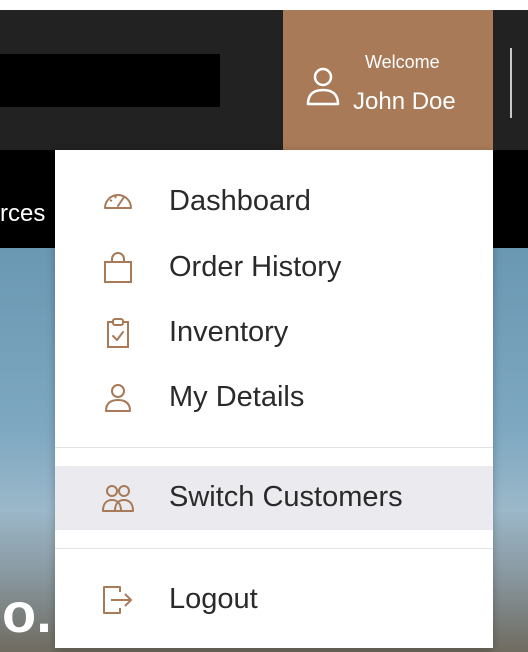 This screenshot has width=528, height=652. Describe the element at coordinates (118, 267) in the screenshot. I see `shopping-bag-icon` at that location.